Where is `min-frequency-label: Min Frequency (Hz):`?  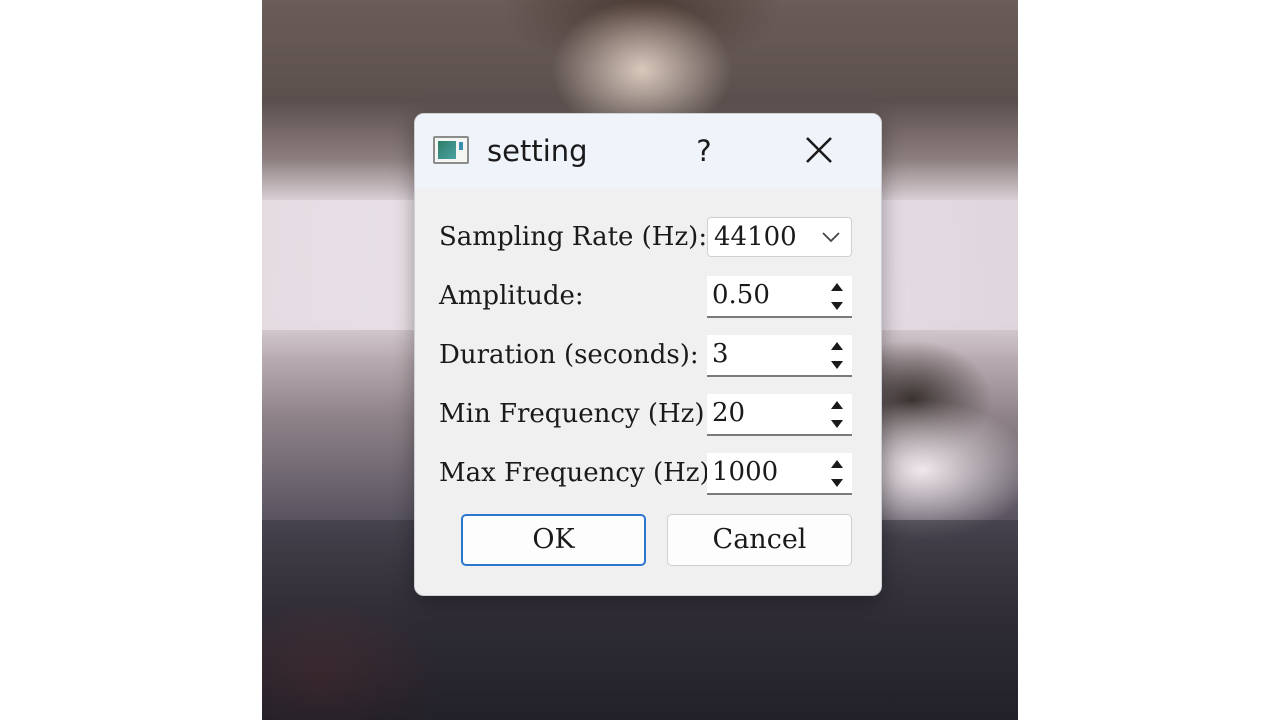 min-frequency-label: Min Frequency (Hz): is located at coordinates (576, 414).